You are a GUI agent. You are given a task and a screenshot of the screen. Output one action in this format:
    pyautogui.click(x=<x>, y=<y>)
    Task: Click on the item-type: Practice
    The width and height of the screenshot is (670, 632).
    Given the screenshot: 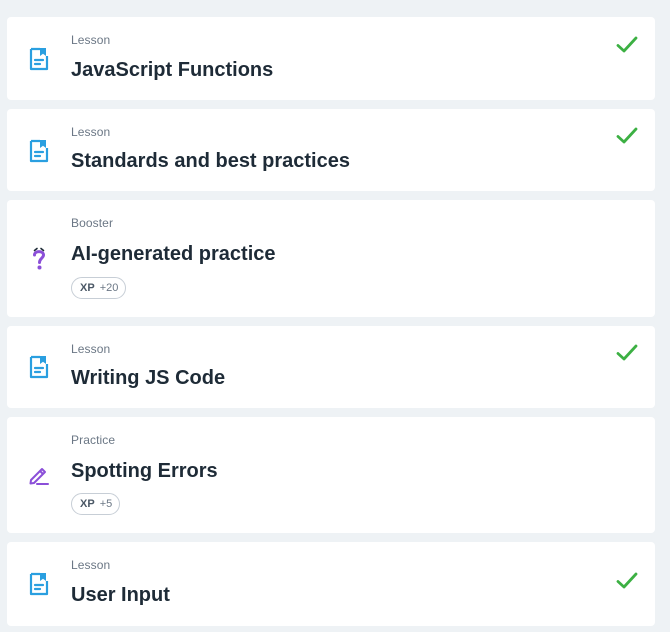 What is the action you would take?
    pyautogui.click(x=93, y=440)
    